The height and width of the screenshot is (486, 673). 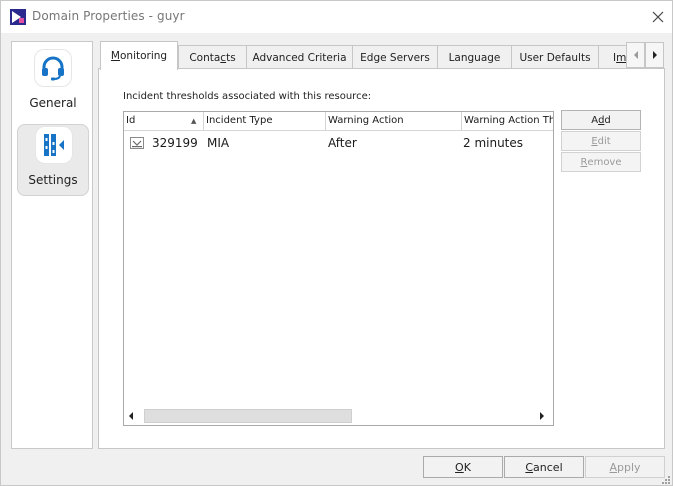 I want to click on resize-grip-icon, so click(x=666, y=480).